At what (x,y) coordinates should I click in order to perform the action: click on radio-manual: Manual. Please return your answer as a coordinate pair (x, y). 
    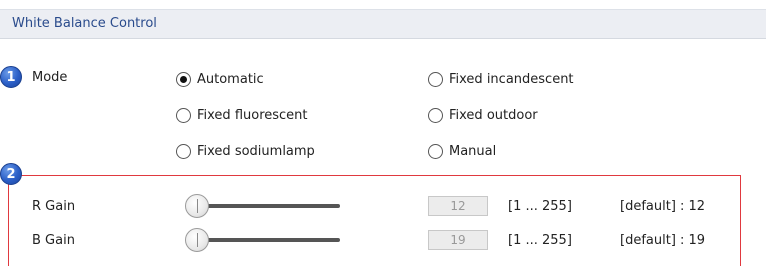
    Looking at the image, I should click on (462, 151).